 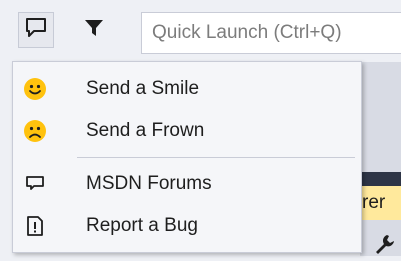 I want to click on speech-bubble-icon, so click(x=36, y=30).